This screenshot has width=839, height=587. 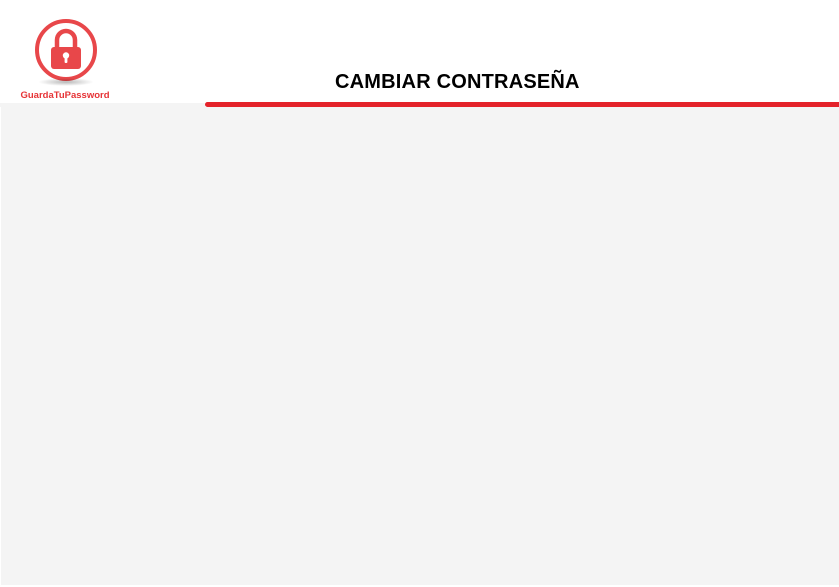 I want to click on padlock-icon, so click(x=66, y=50).